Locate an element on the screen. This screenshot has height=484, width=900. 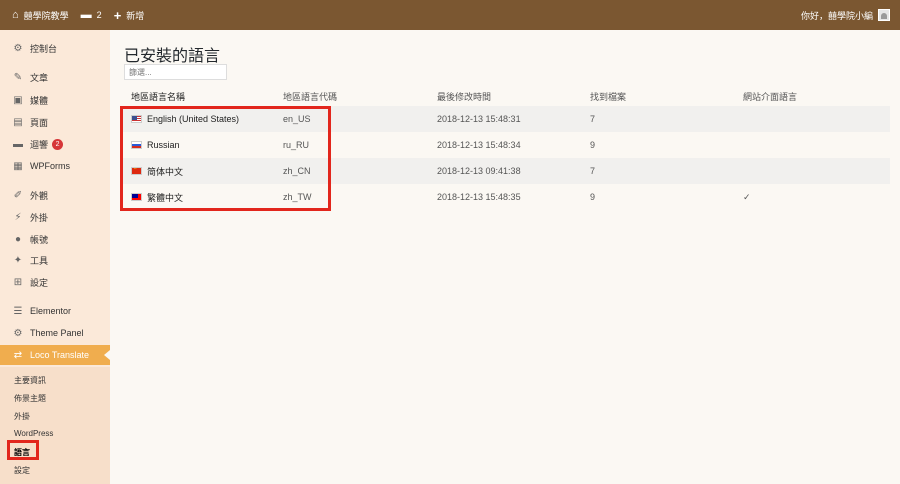
sidebar-item-theme-panel: ⚙ Theme Panel is located at coordinates (55, 333).